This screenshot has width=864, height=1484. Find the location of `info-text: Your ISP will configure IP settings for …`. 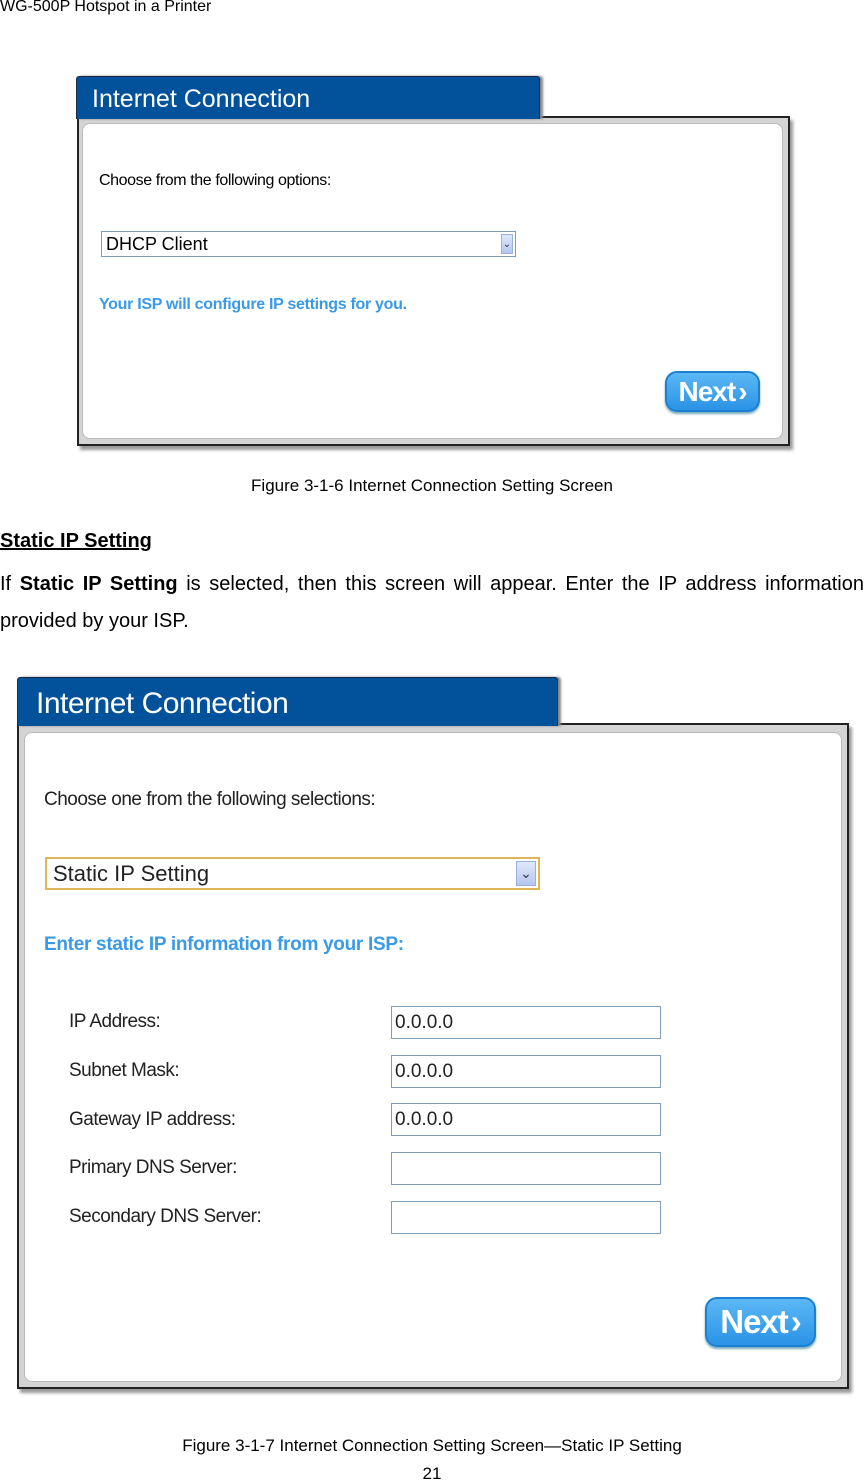

info-text: Your ISP will configure IP settings for … is located at coordinates (253, 304).